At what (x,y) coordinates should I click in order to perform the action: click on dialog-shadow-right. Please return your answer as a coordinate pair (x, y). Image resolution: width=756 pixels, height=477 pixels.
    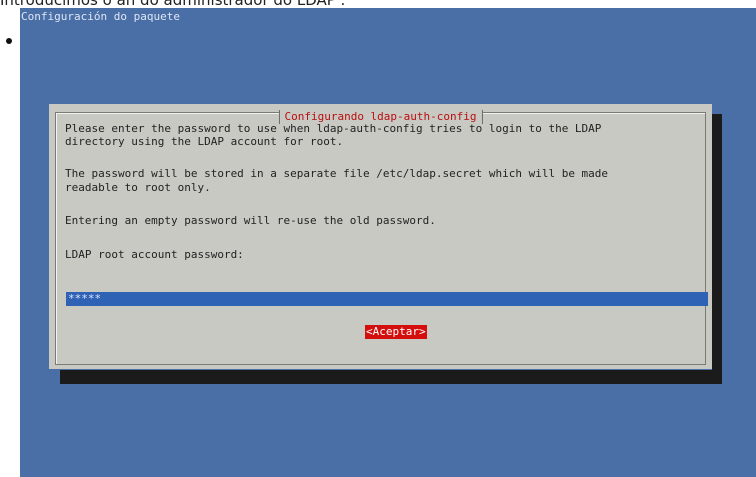
    Looking at the image, I should click on (717, 249).